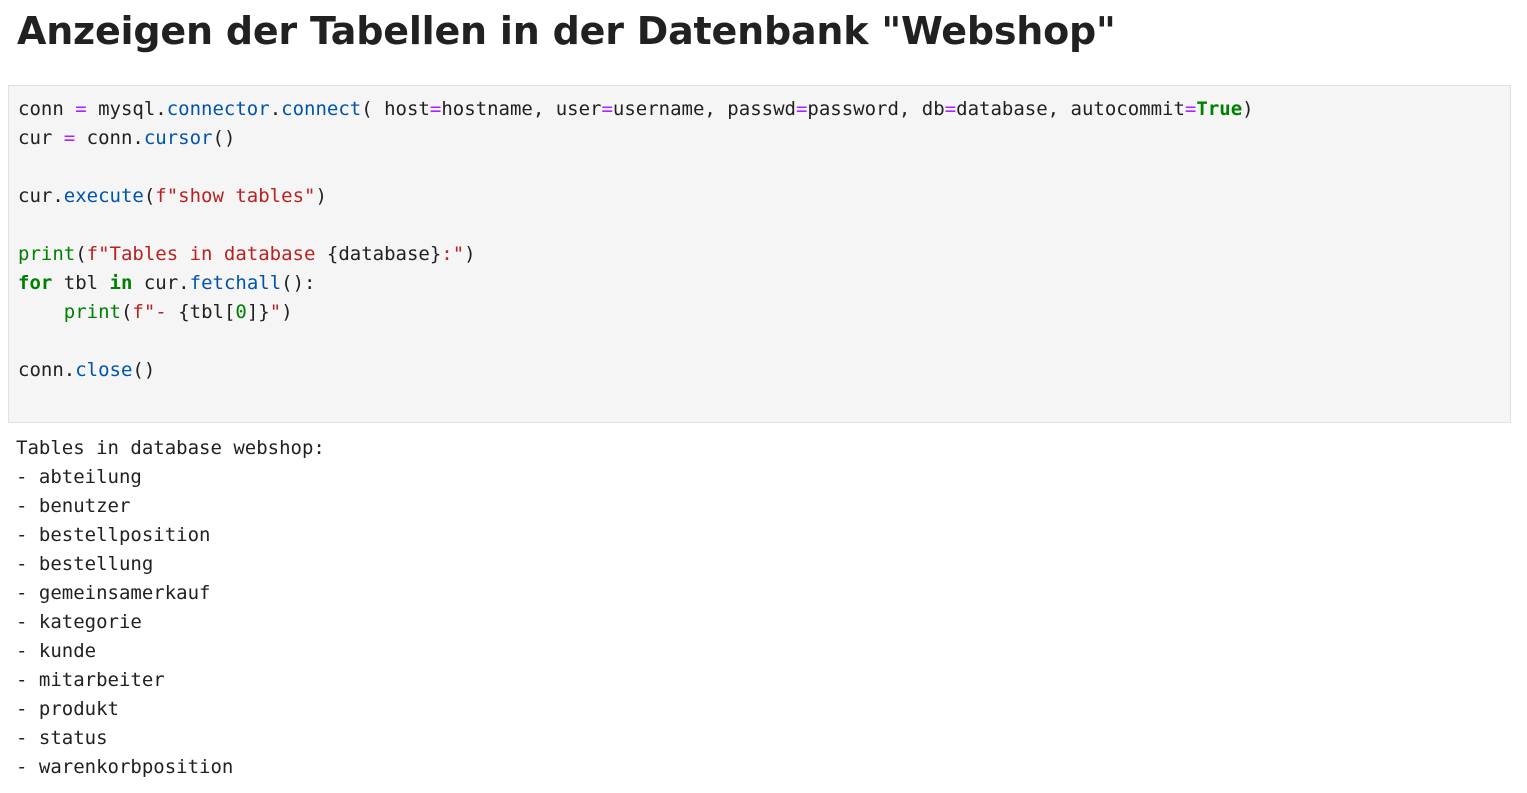  What do you see at coordinates (1070, 109) in the screenshot?
I see `code-token: database, autocommit` at bounding box center [1070, 109].